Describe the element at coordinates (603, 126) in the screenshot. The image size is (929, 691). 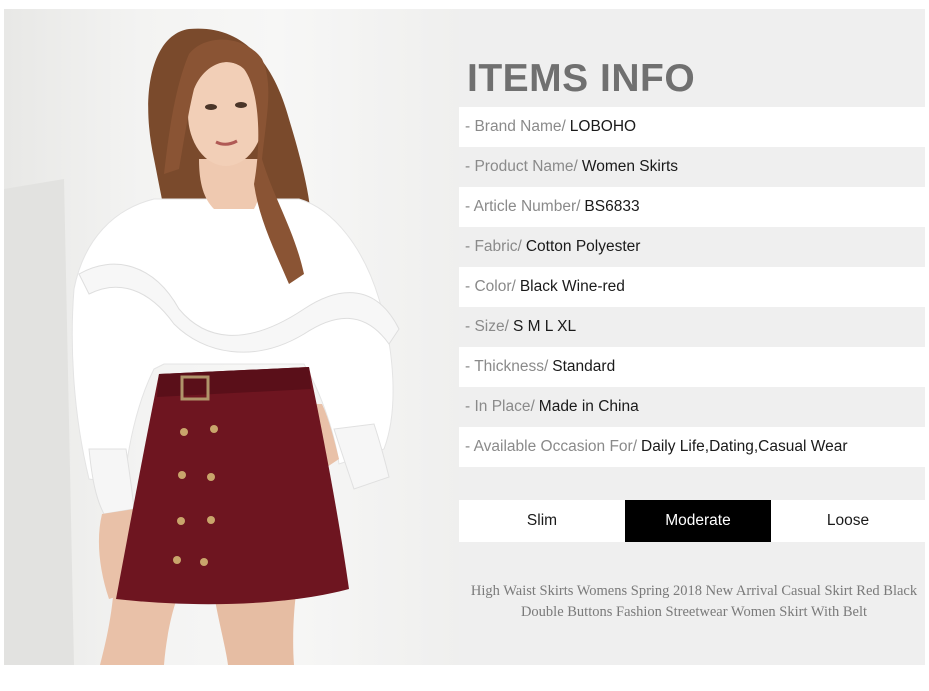
I see `spec-value: LOBOHO` at that location.